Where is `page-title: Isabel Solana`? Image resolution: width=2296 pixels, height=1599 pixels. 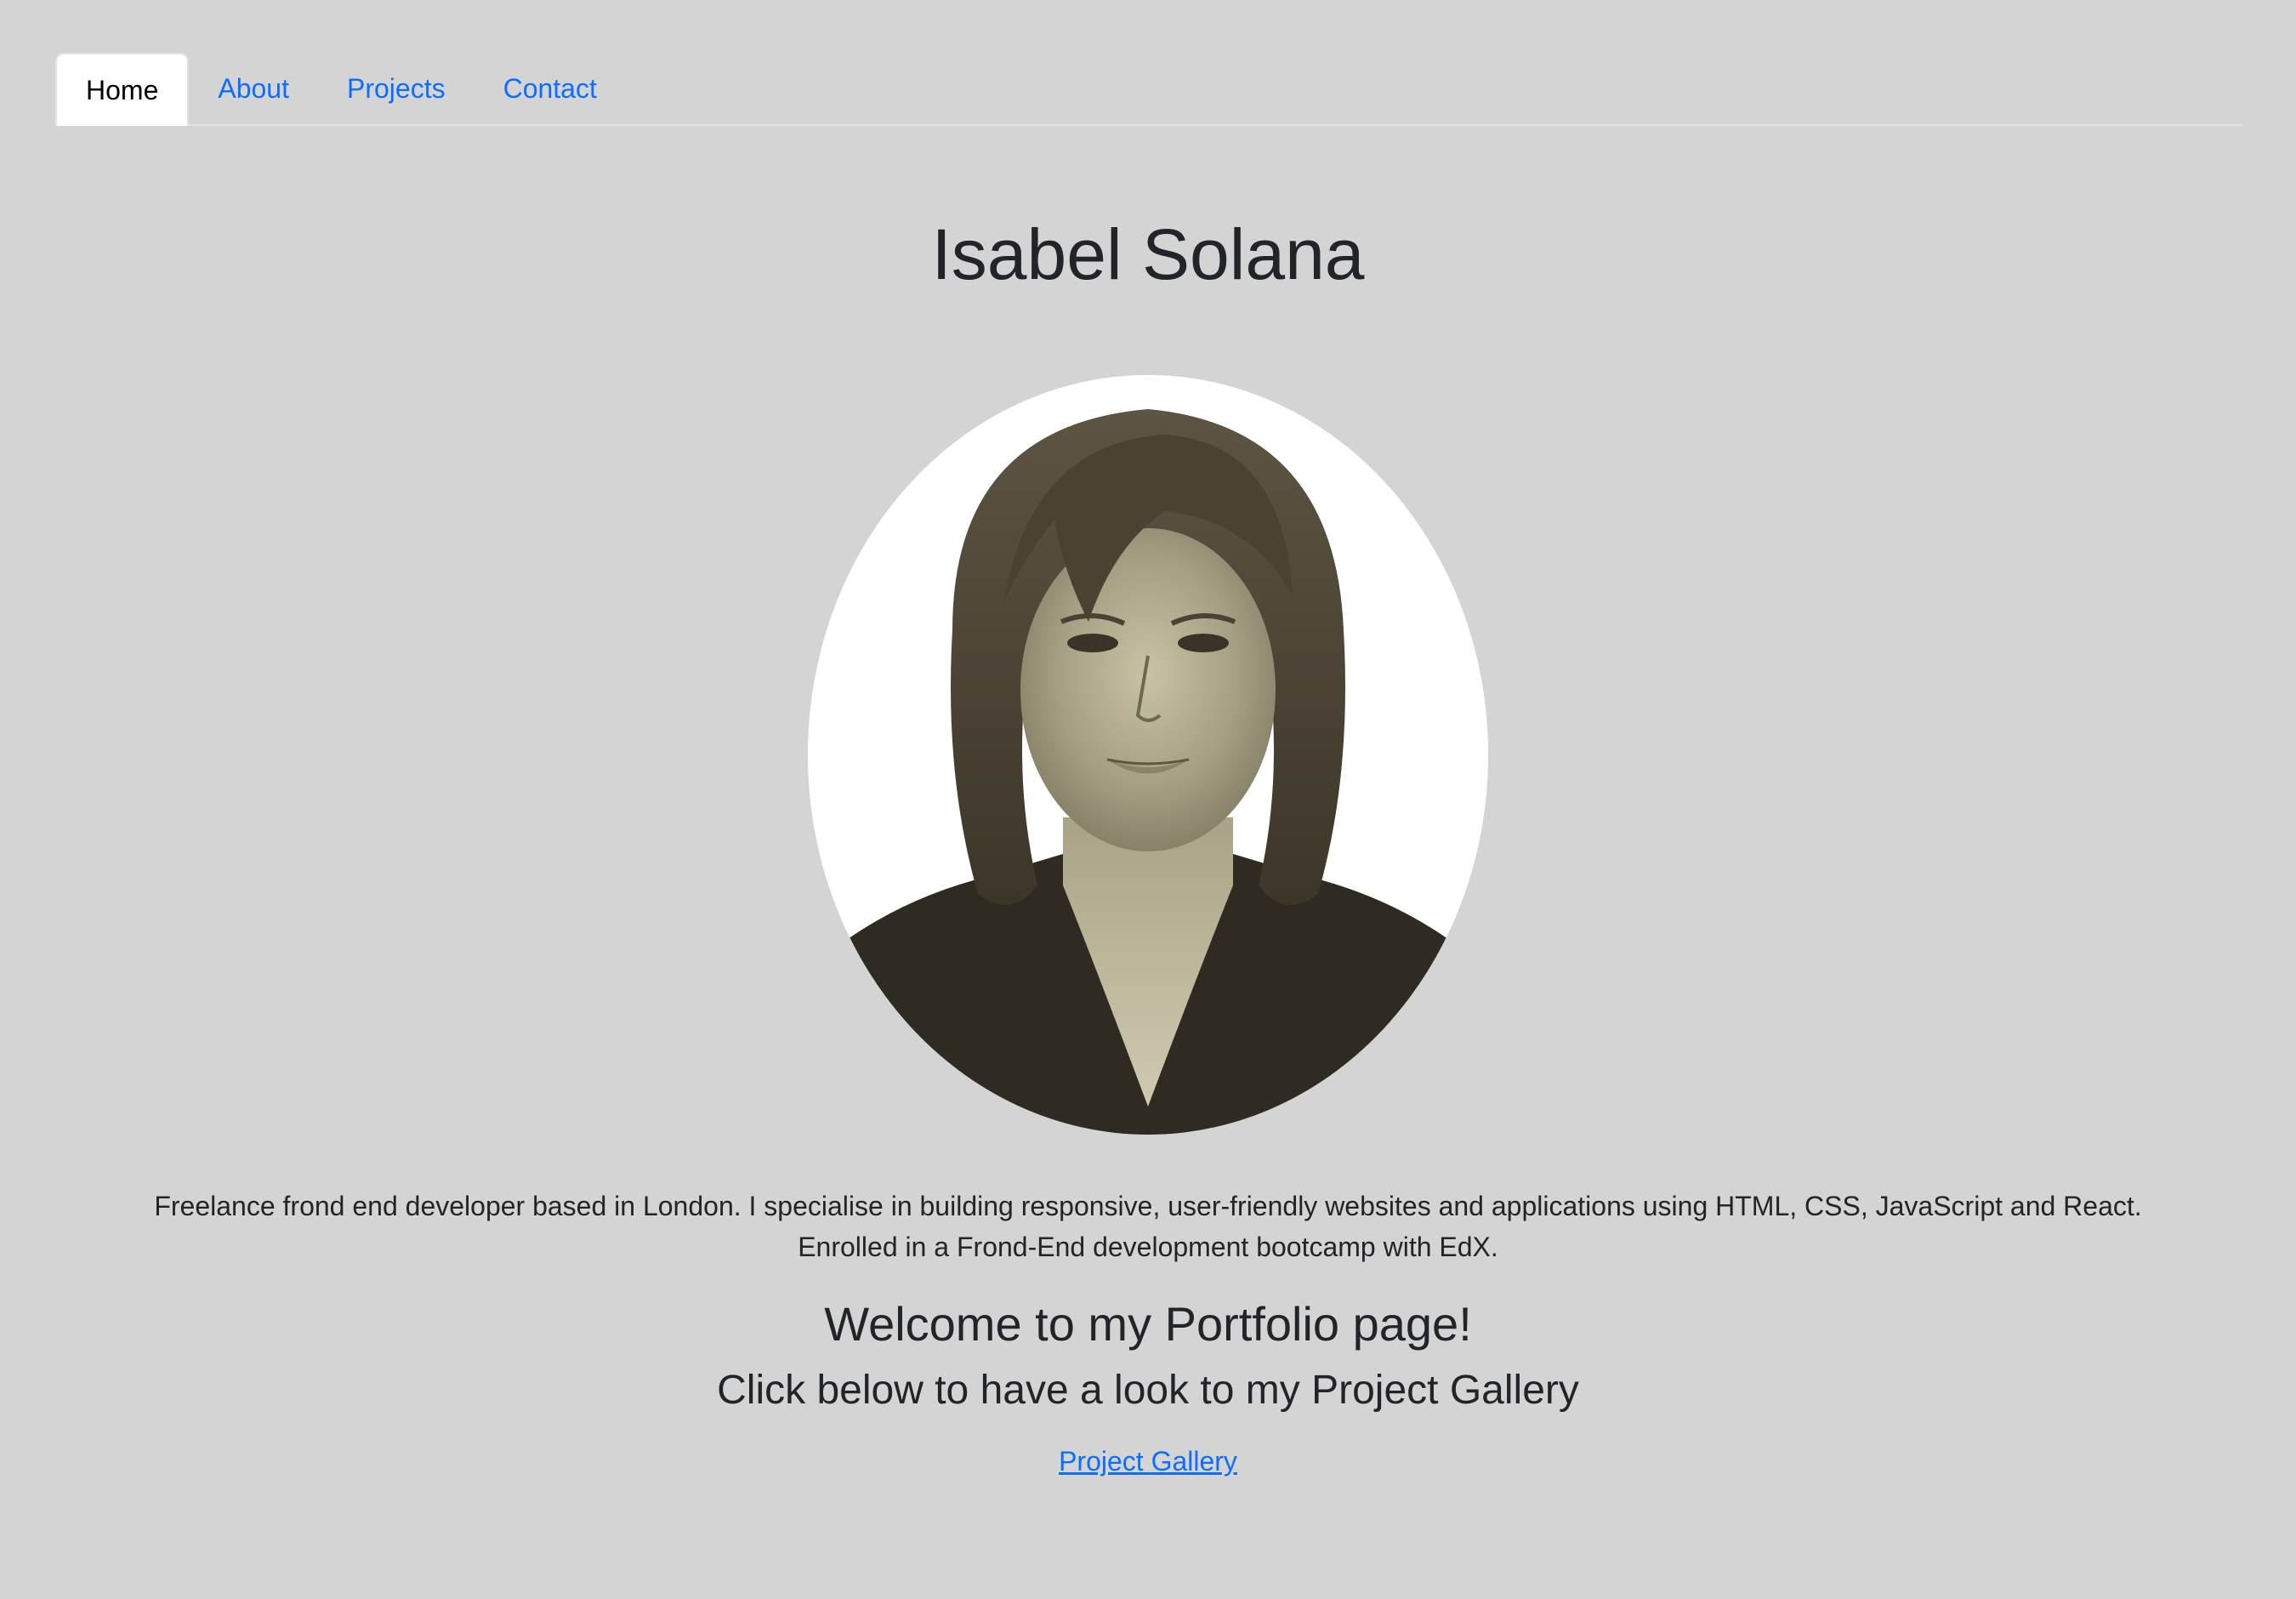 page-title: Isabel Solana is located at coordinates (1148, 254).